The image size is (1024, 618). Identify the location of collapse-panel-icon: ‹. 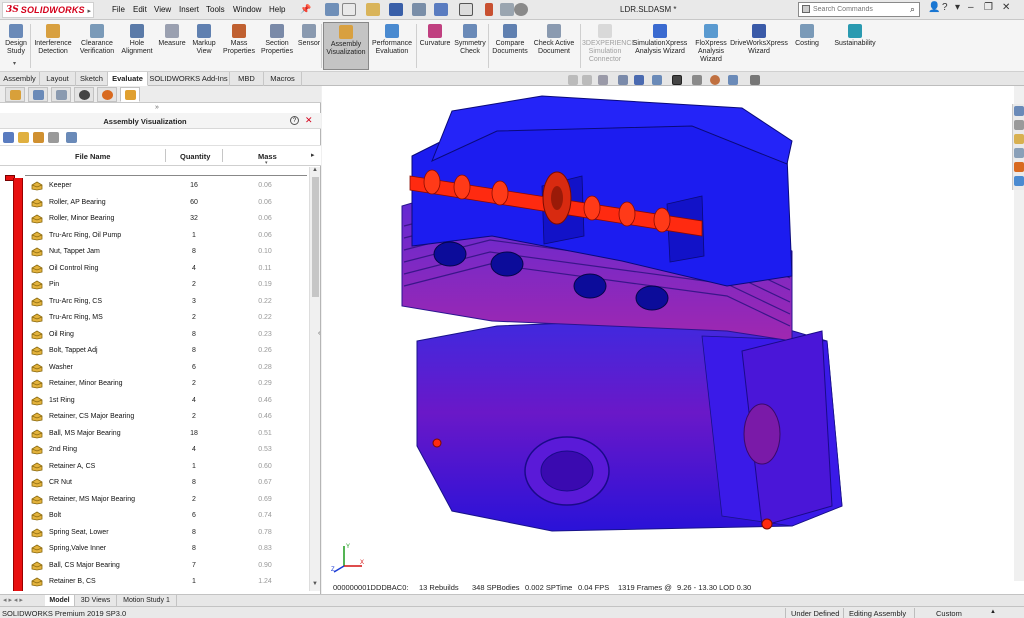
(319, 333).